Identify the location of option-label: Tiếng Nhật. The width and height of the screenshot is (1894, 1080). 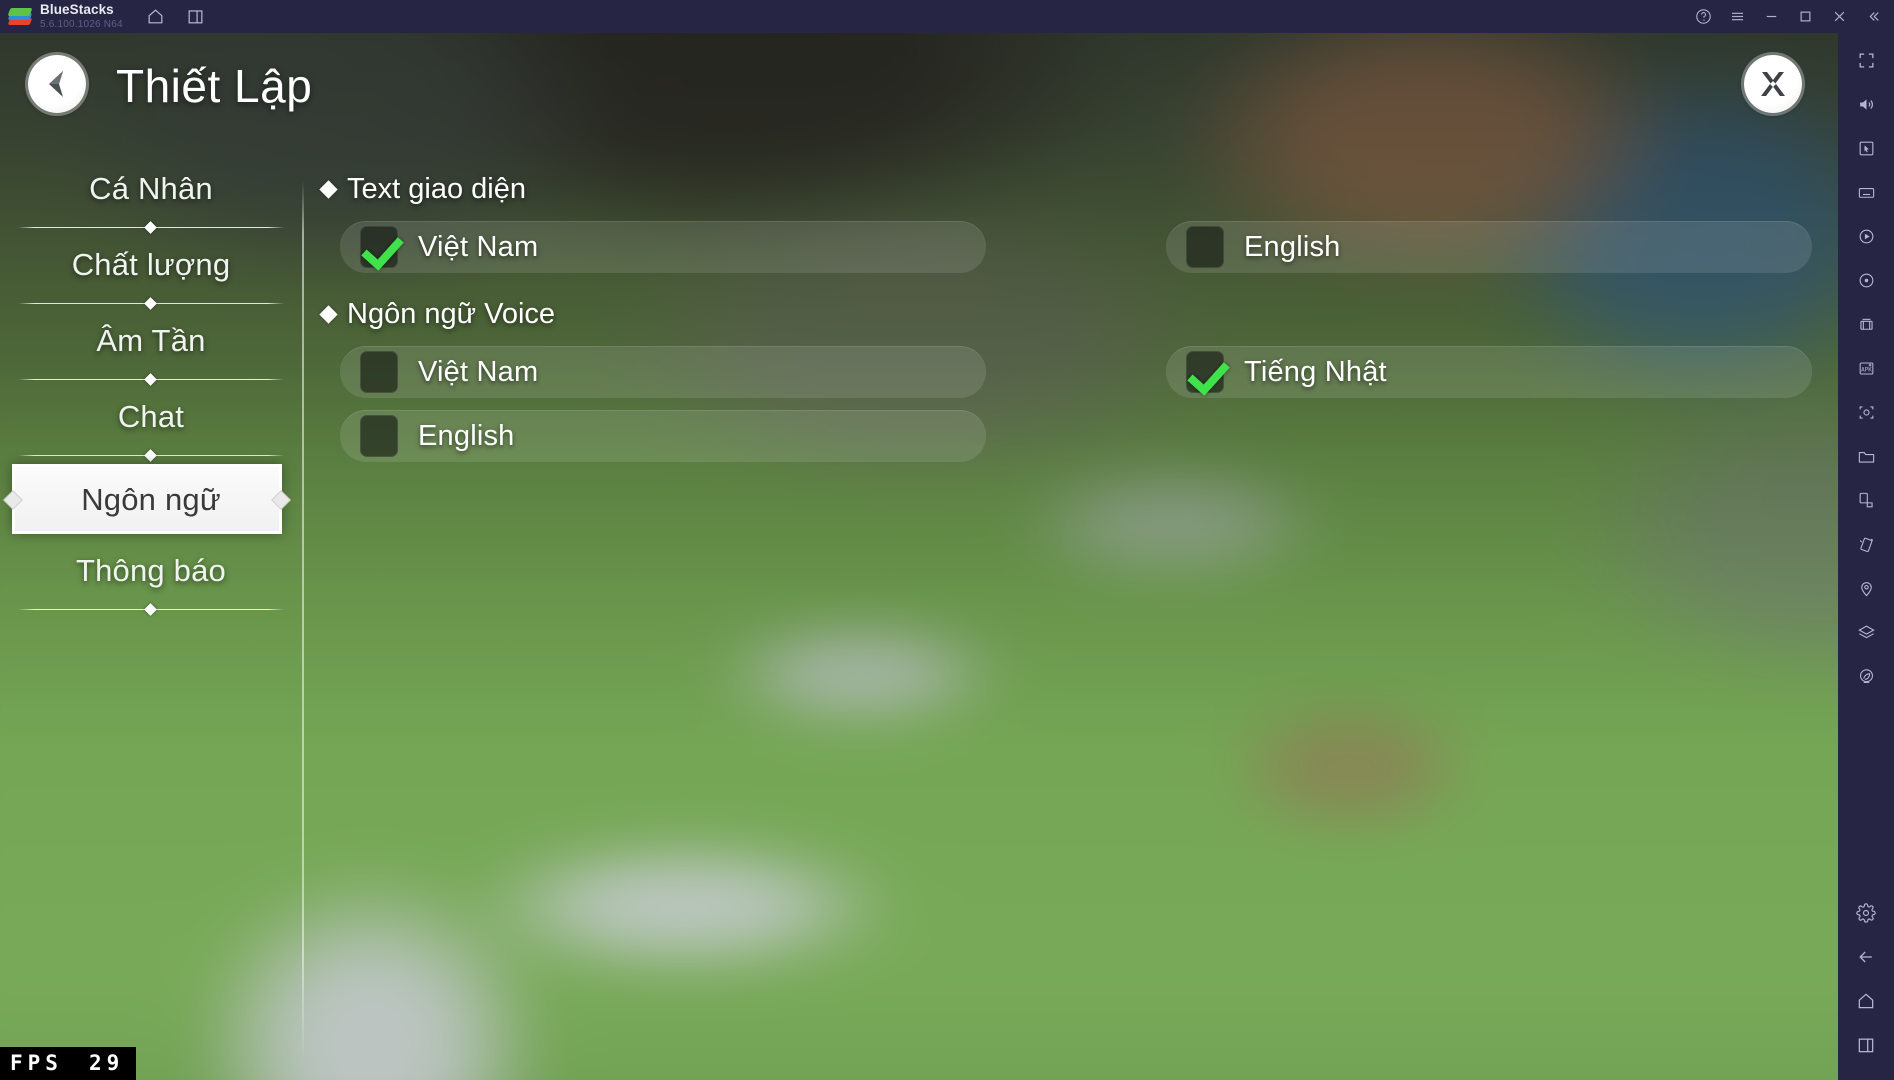
(1315, 371).